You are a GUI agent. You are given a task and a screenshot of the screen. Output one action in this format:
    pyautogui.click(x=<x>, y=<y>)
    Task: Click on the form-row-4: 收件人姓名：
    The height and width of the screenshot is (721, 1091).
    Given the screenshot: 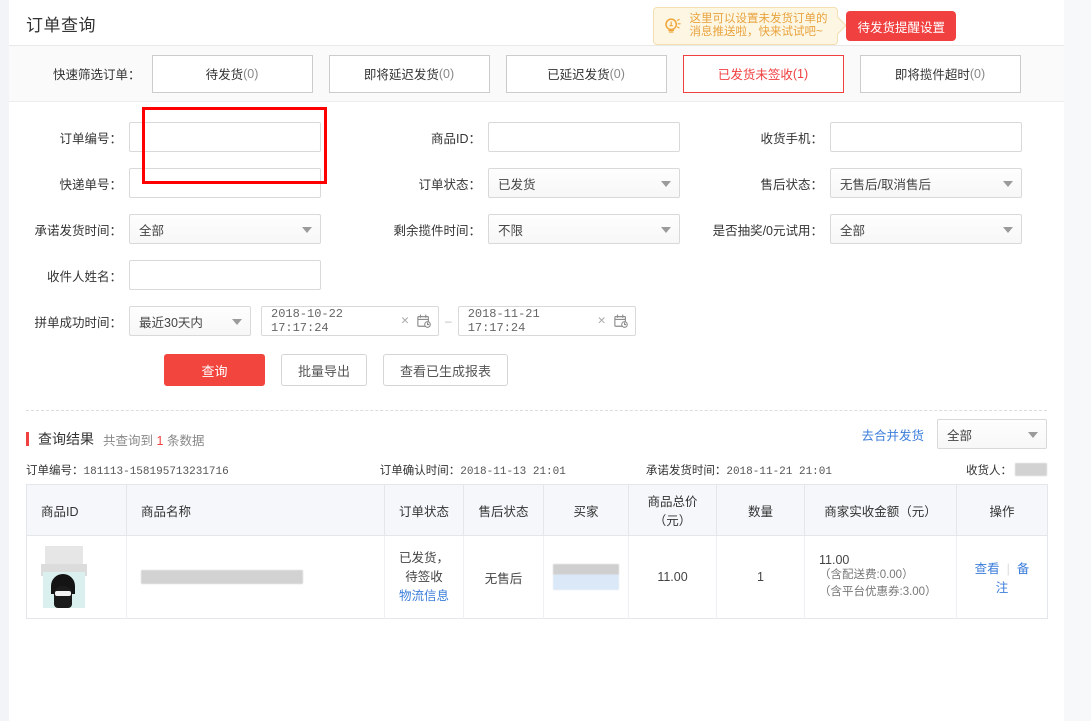 What is the action you would take?
    pyautogui.click(x=536, y=275)
    